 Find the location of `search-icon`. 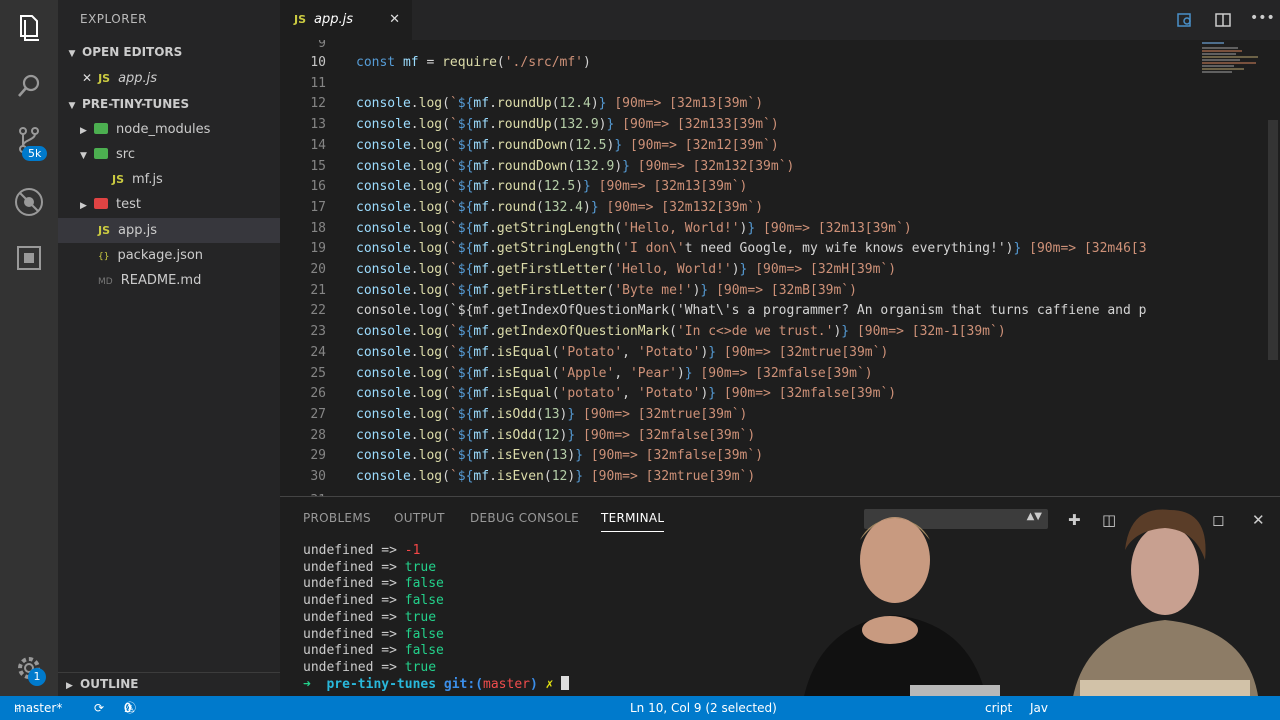

search-icon is located at coordinates (29, 86).